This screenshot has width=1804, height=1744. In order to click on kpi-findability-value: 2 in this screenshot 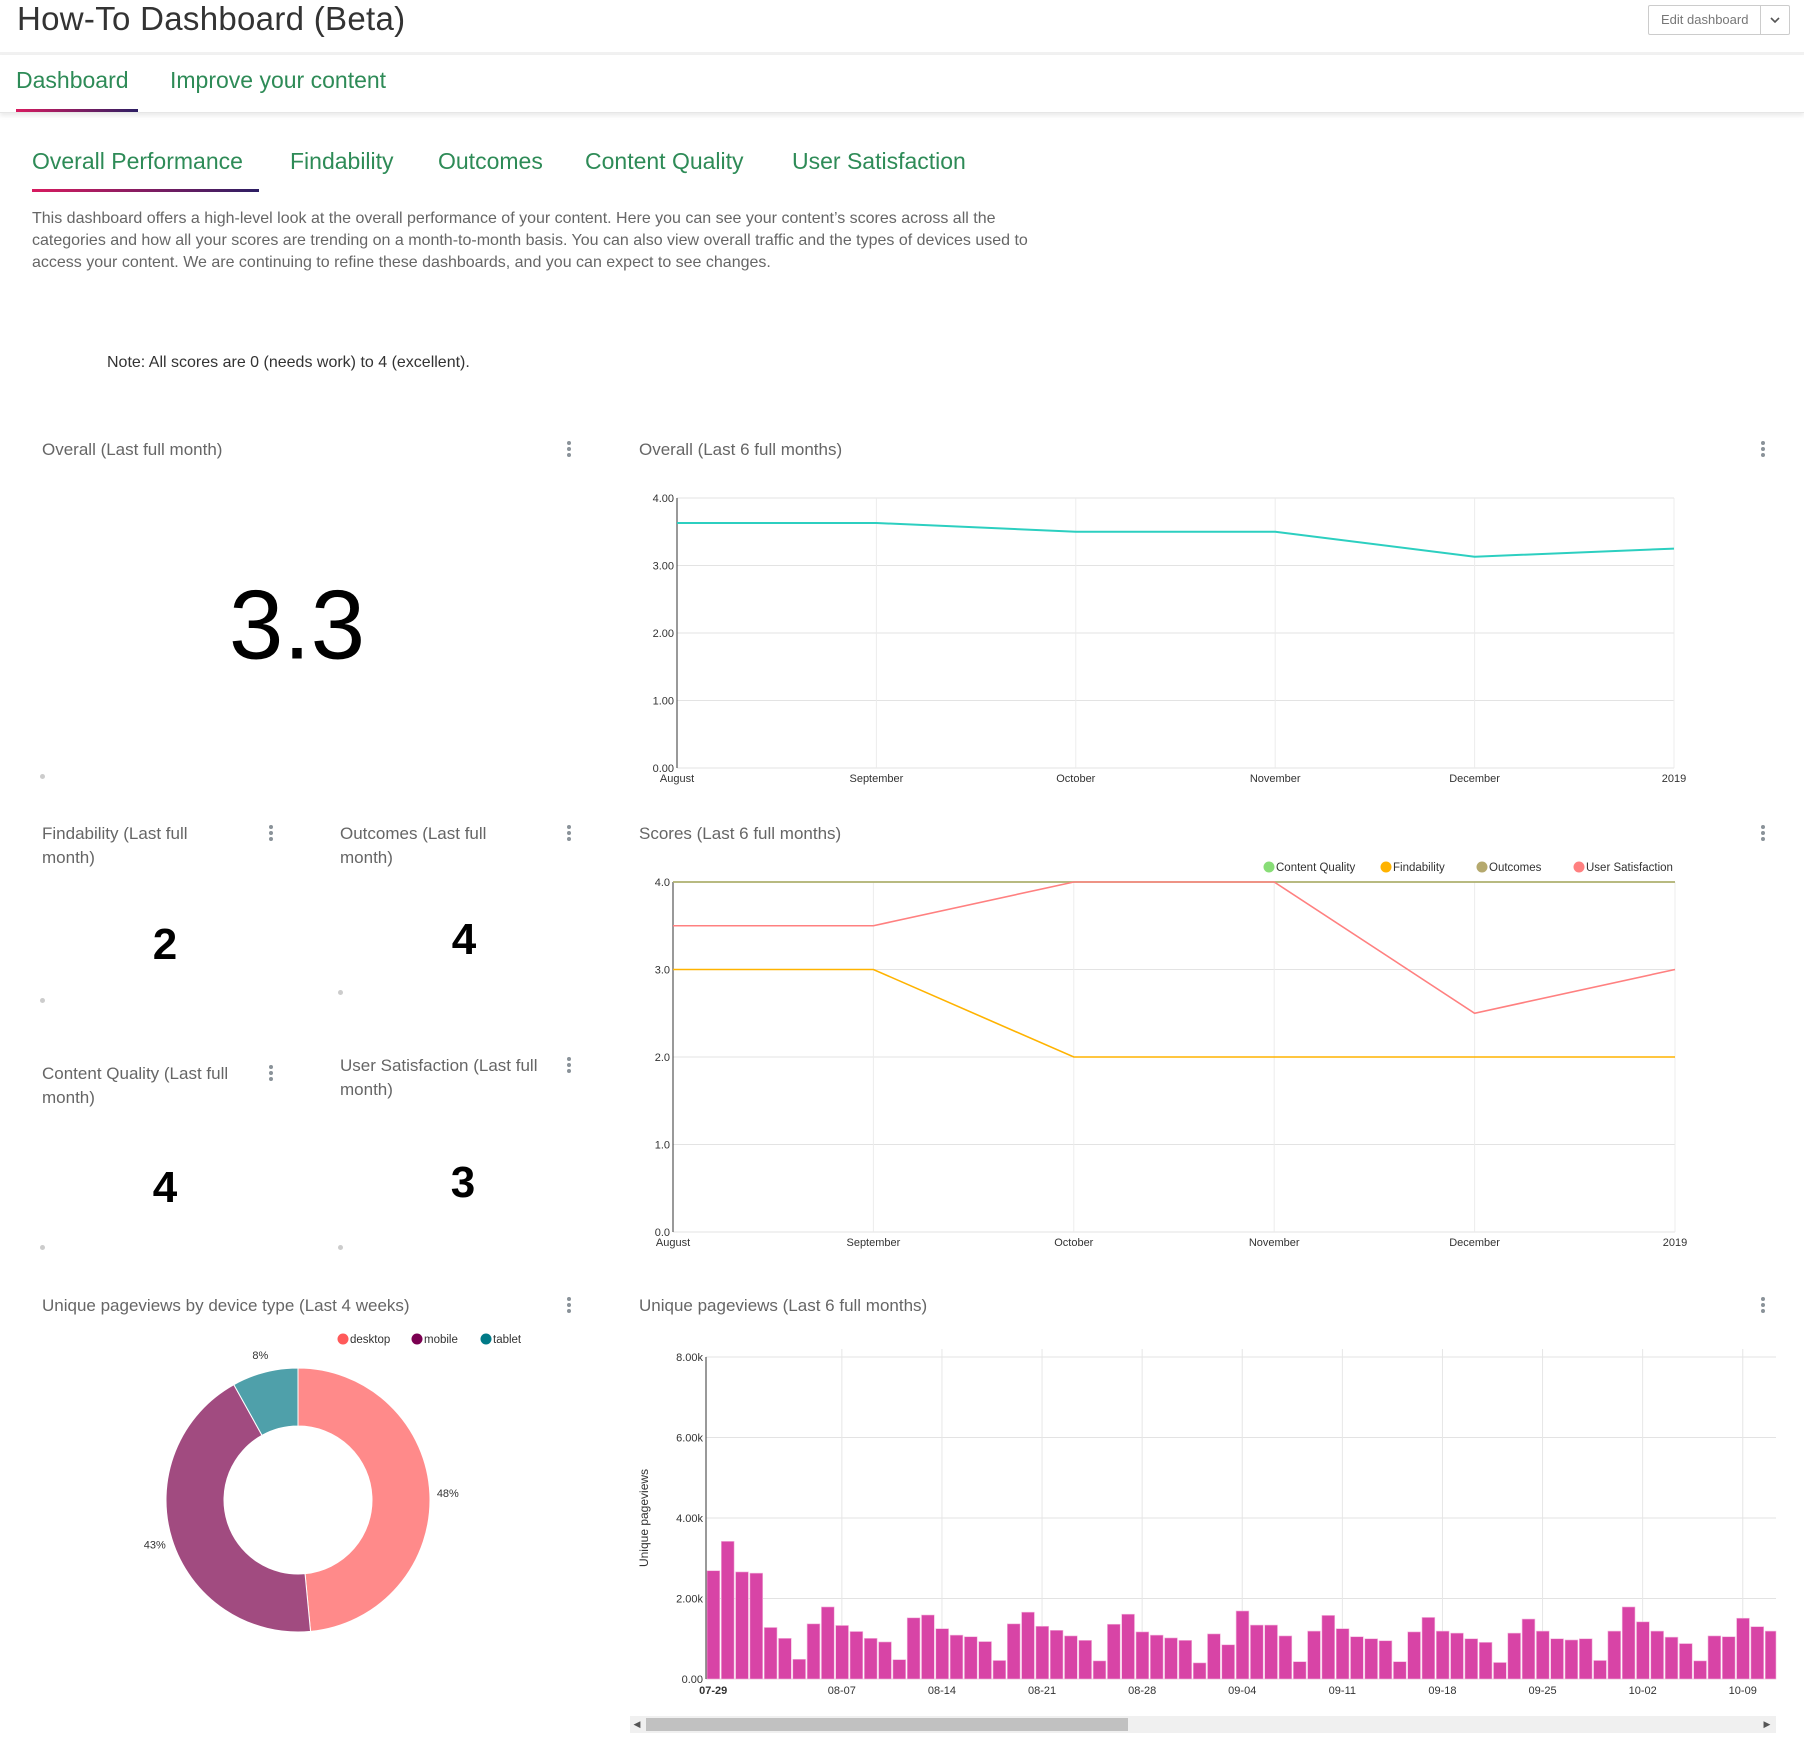, I will do `click(165, 944)`.